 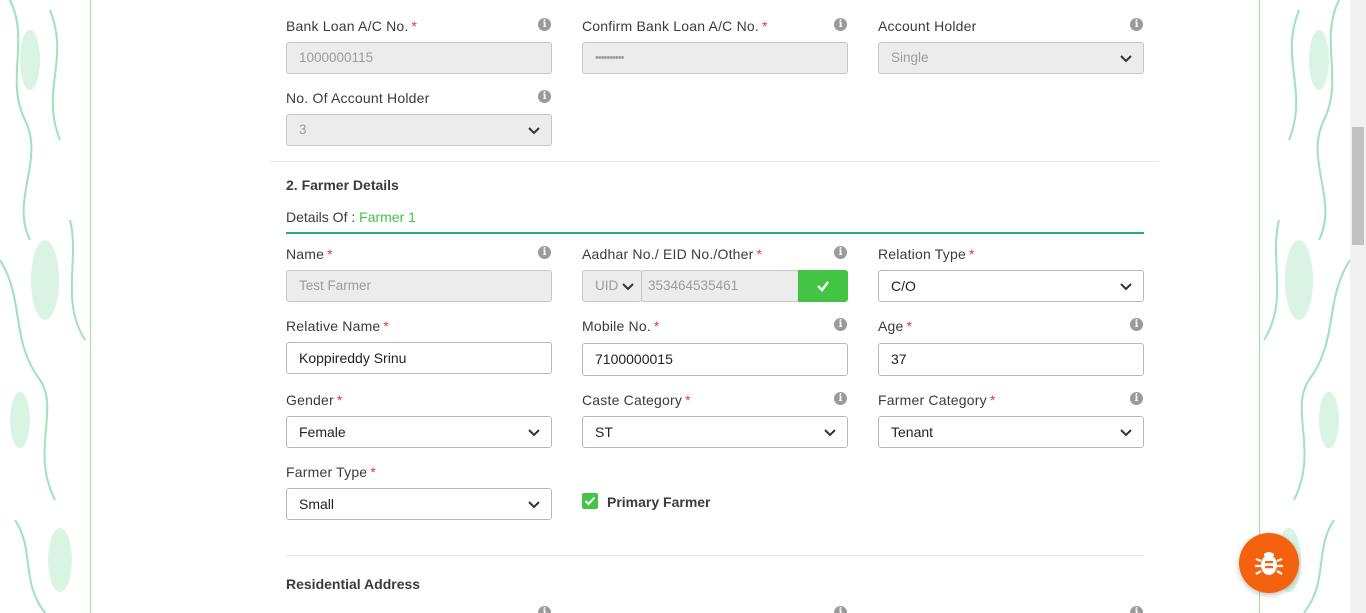 I want to click on scrollbar-thumb, so click(x=1358, y=186).